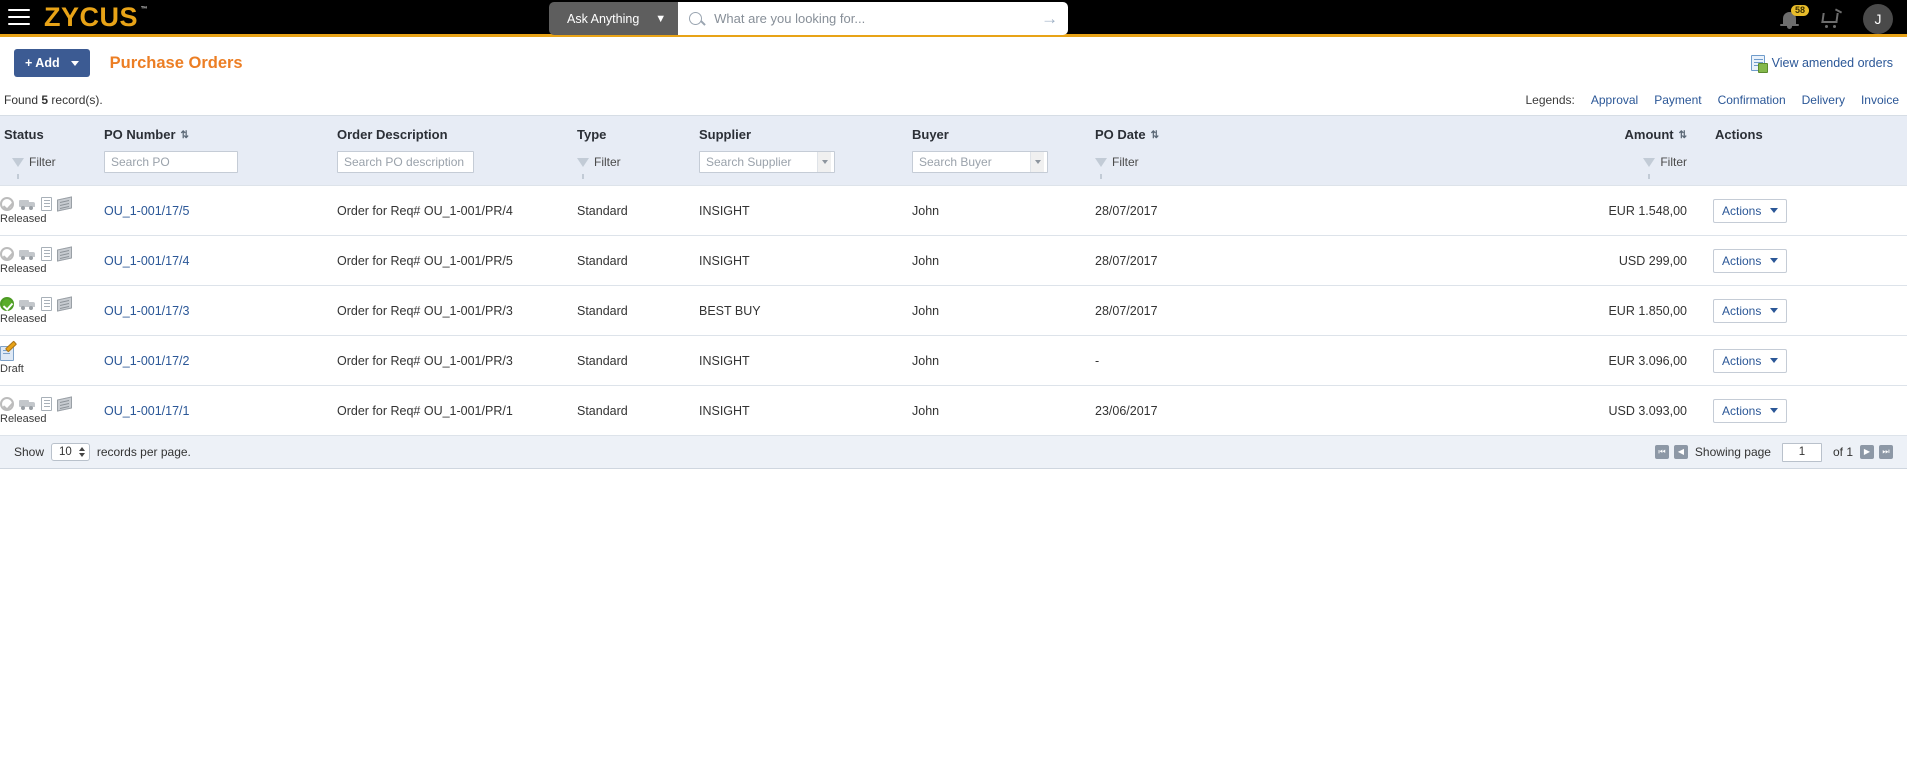 The width and height of the screenshot is (1907, 780). Describe the element at coordinates (614, 18) in the screenshot. I see `ask-anything-dropdown: Ask Anything ▼` at that location.